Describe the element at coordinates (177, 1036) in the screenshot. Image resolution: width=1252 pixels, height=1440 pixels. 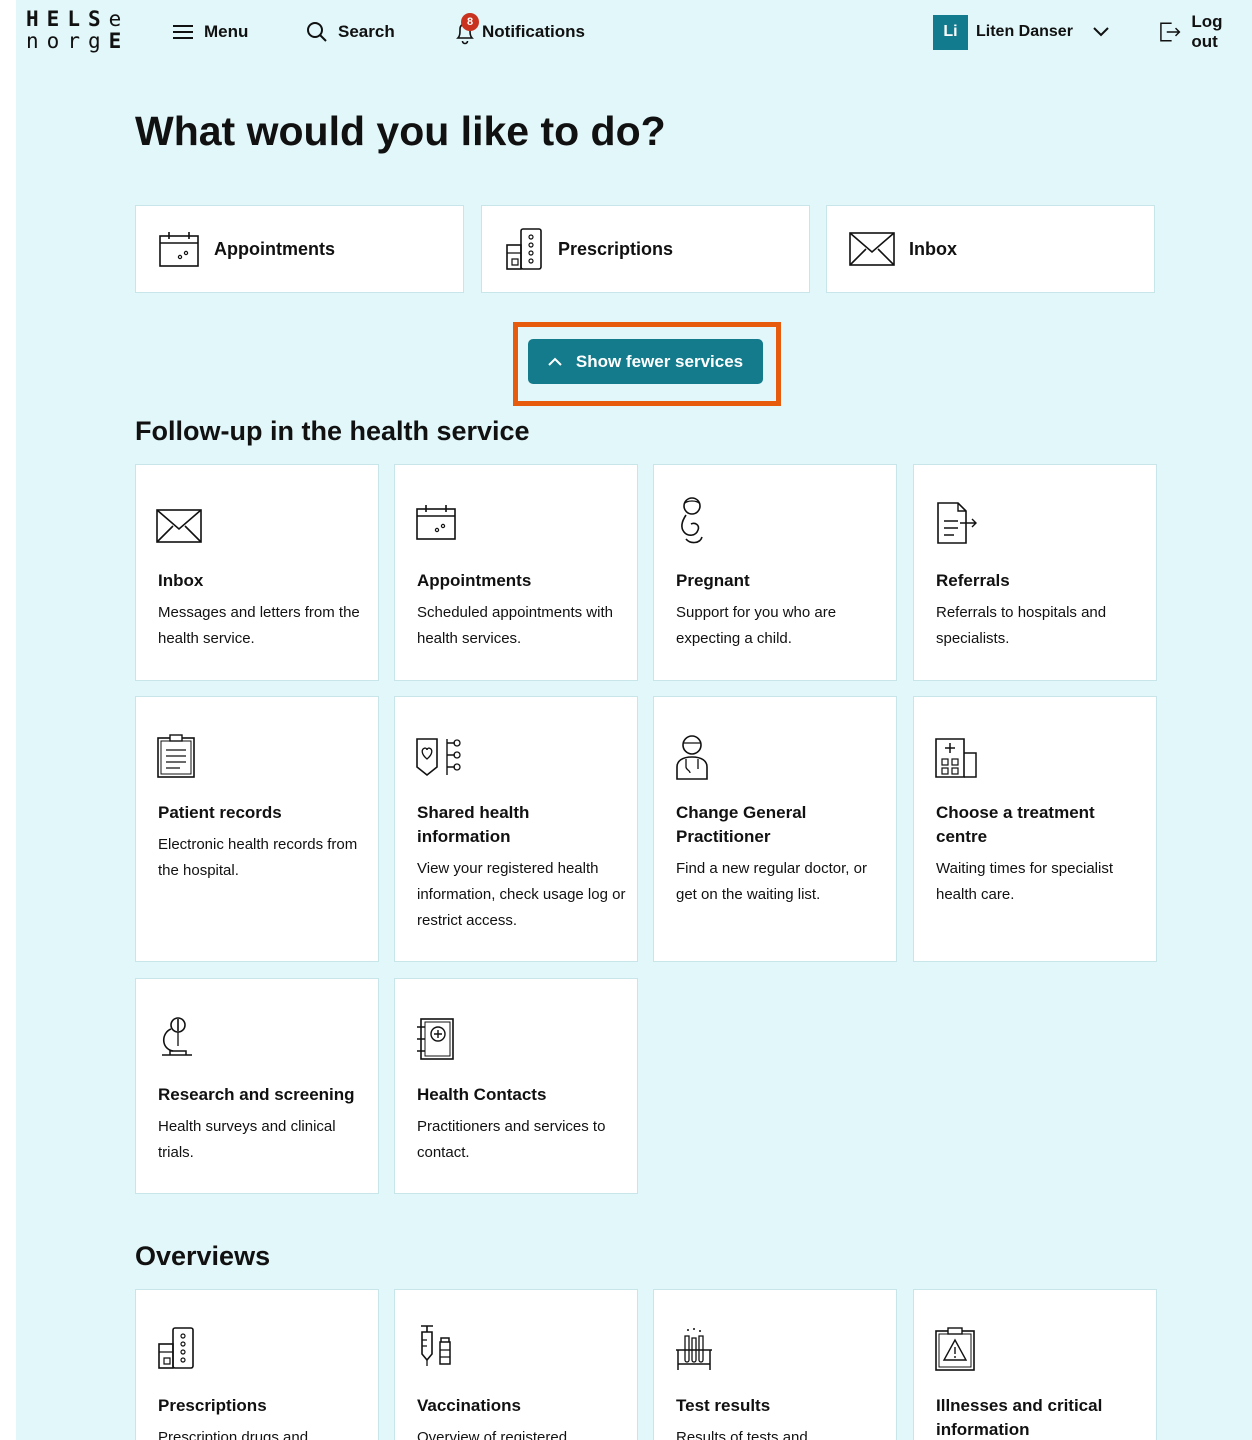
I see `microscope-icon` at that location.